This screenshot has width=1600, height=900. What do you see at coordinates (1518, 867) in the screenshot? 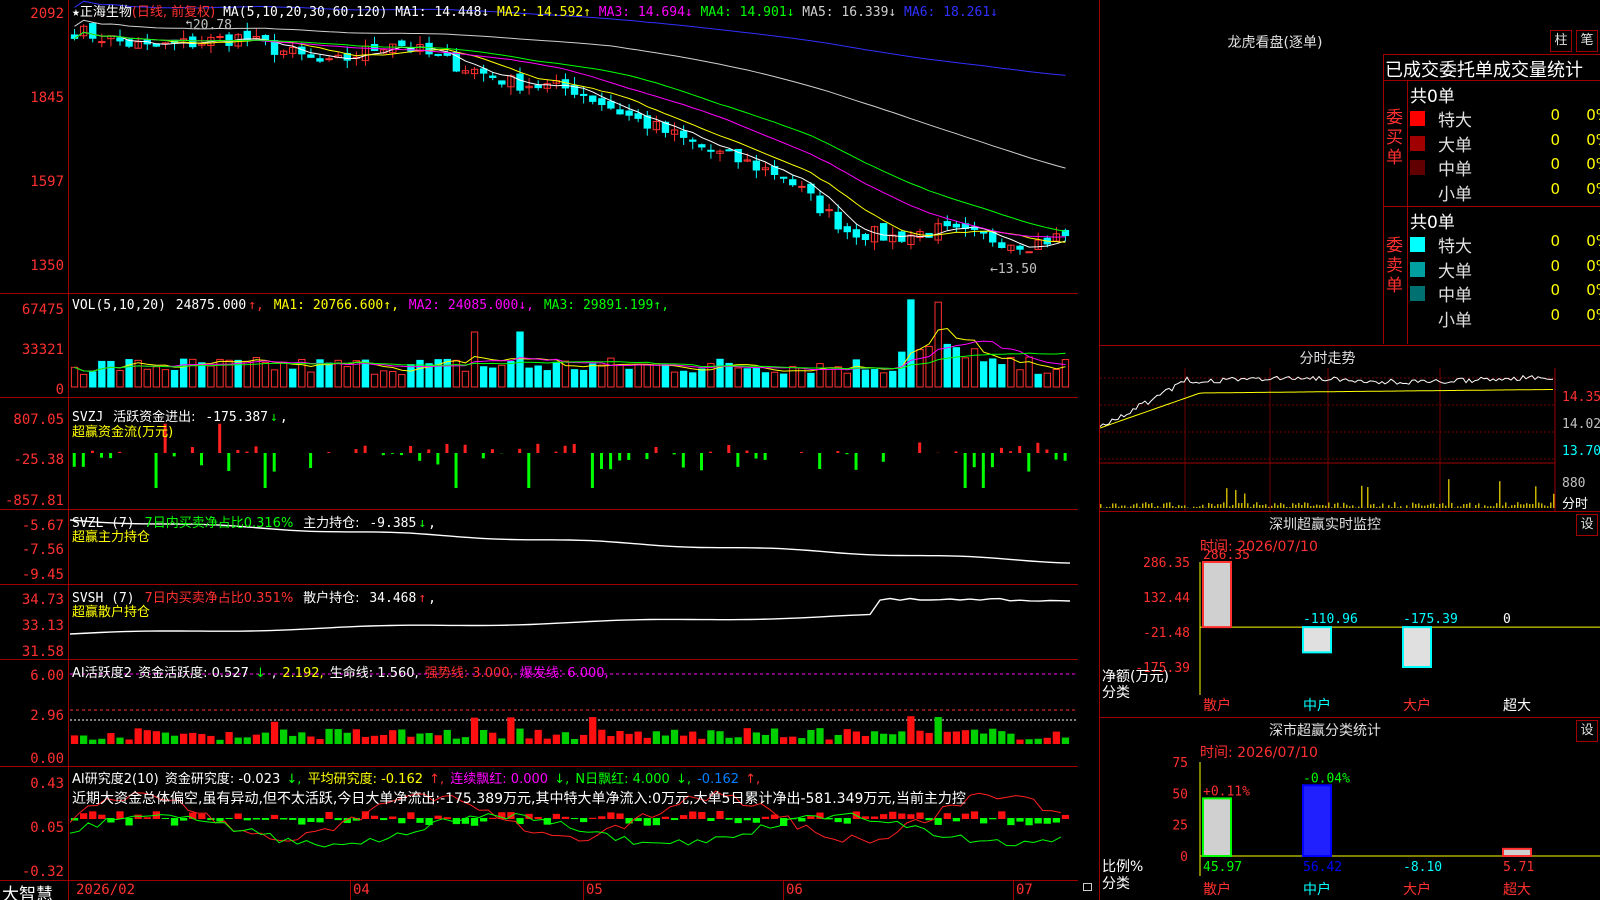
I see `classify-value-label: 5.71` at bounding box center [1518, 867].